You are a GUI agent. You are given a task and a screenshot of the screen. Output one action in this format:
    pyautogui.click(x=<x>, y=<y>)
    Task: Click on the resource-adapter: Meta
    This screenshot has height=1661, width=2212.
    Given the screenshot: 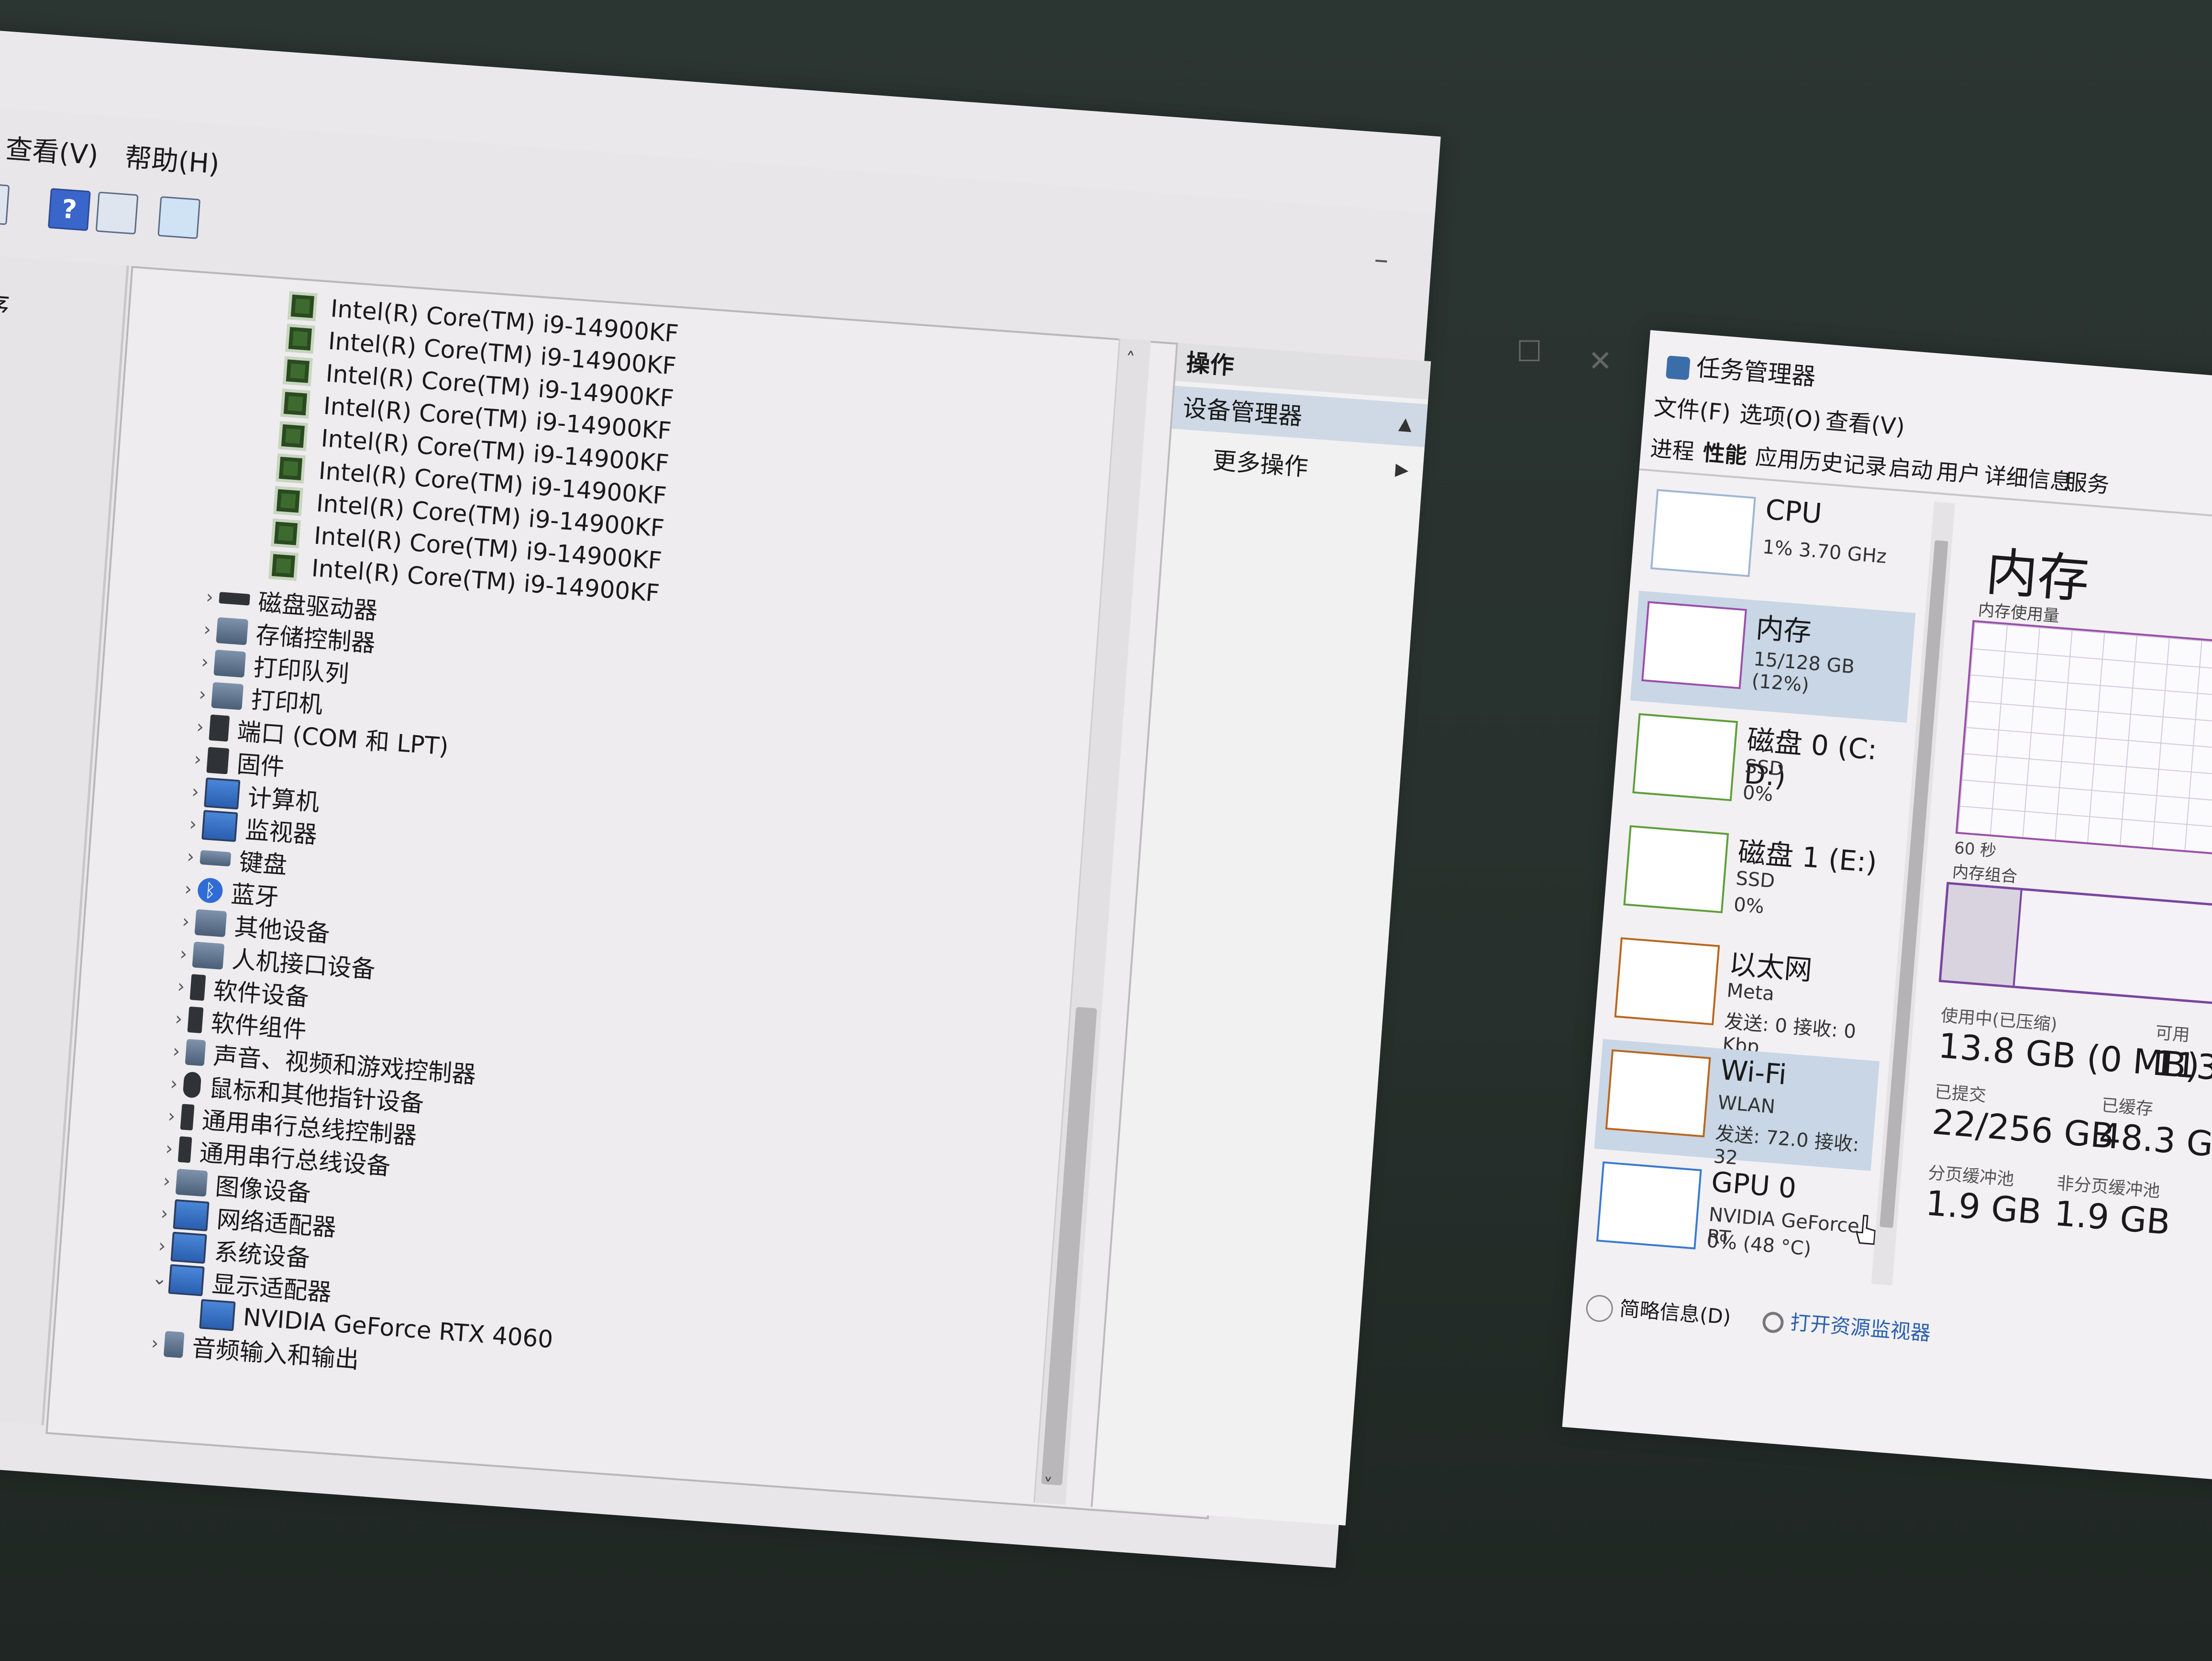 What is the action you would take?
    pyautogui.click(x=1750, y=993)
    